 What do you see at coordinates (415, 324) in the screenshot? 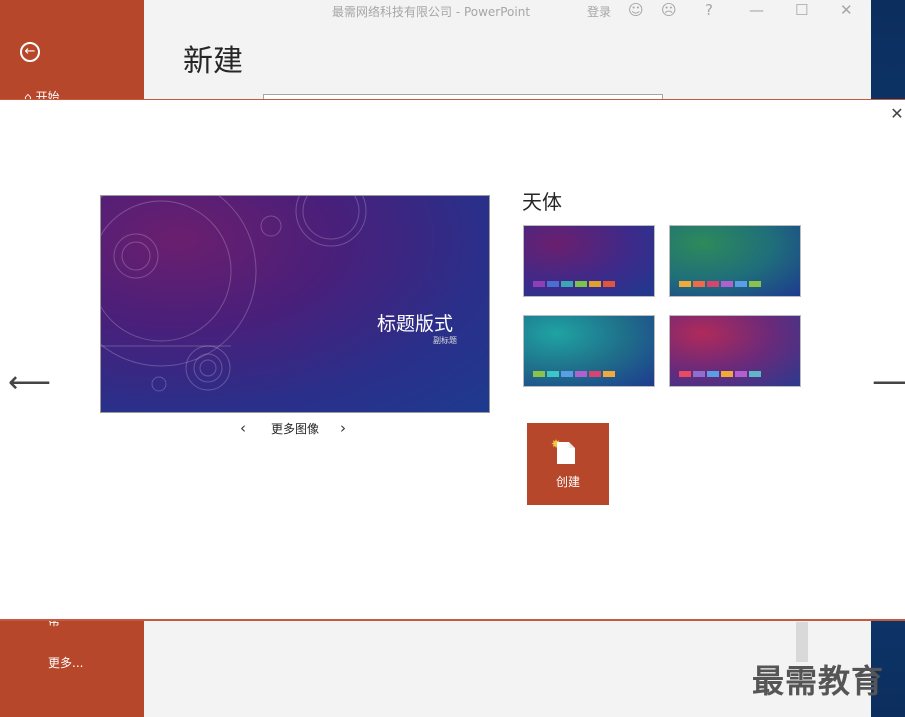
I see `preview-slide-title: 标题版式` at bounding box center [415, 324].